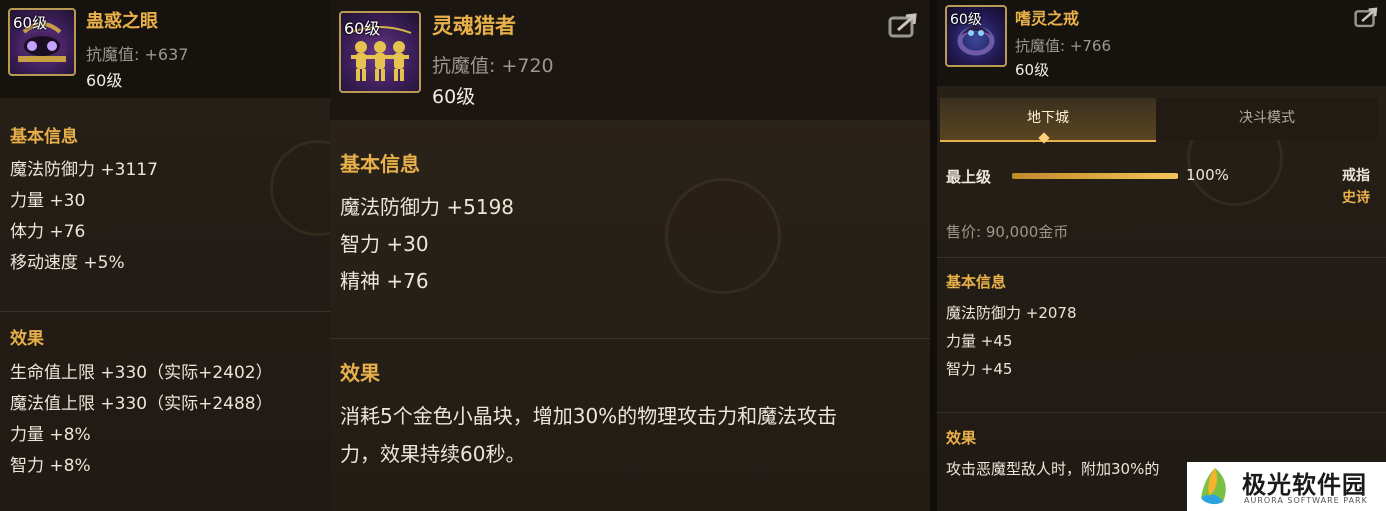  What do you see at coordinates (1356, 198) in the screenshot?
I see `item-rarity: 史诗` at bounding box center [1356, 198].